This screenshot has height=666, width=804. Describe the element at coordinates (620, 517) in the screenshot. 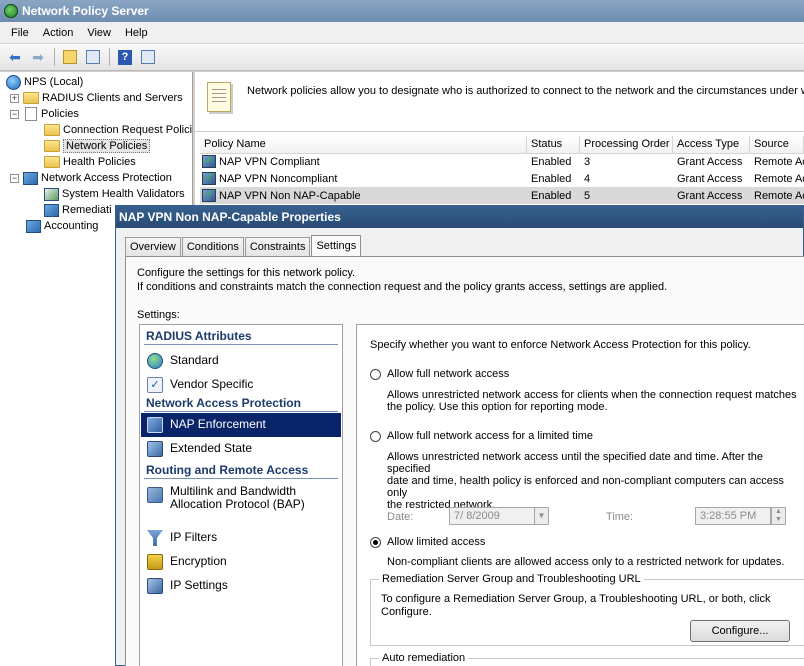

I see `time-label: Time:` at that location.